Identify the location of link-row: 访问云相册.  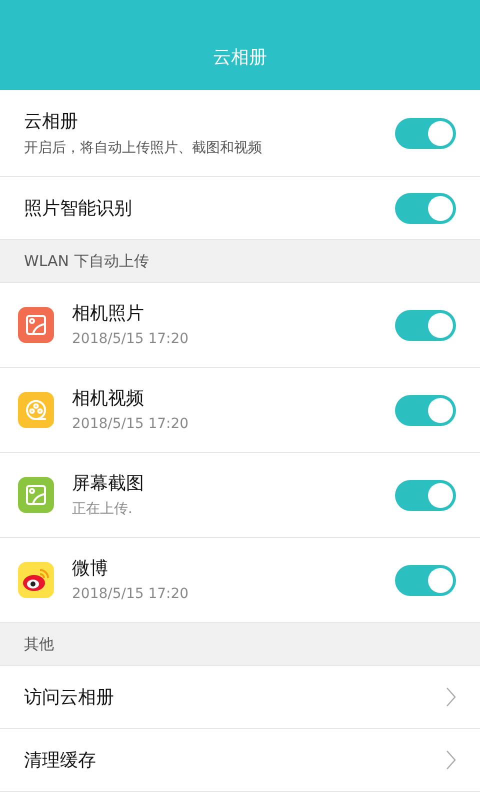
(240, 697).